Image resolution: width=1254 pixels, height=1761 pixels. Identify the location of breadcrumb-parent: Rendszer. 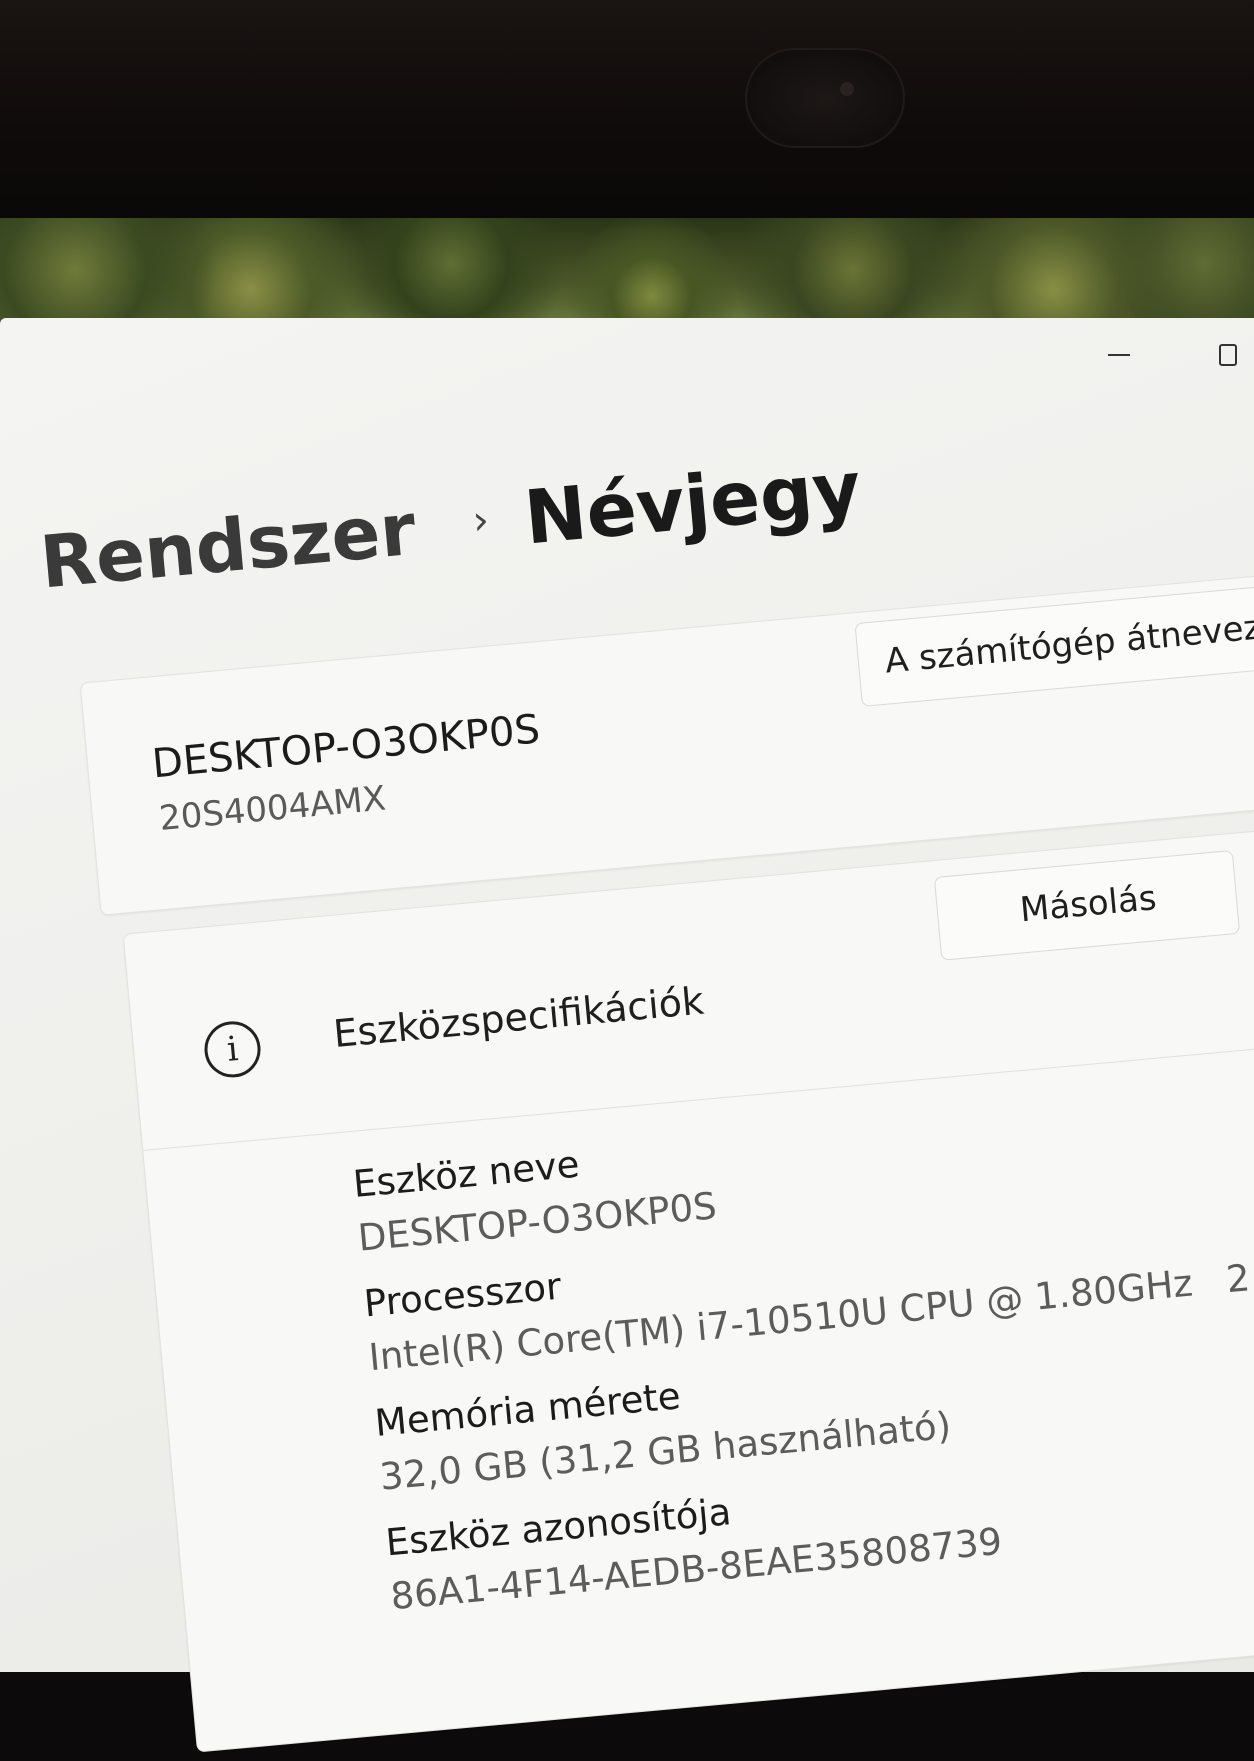
(228, 546).